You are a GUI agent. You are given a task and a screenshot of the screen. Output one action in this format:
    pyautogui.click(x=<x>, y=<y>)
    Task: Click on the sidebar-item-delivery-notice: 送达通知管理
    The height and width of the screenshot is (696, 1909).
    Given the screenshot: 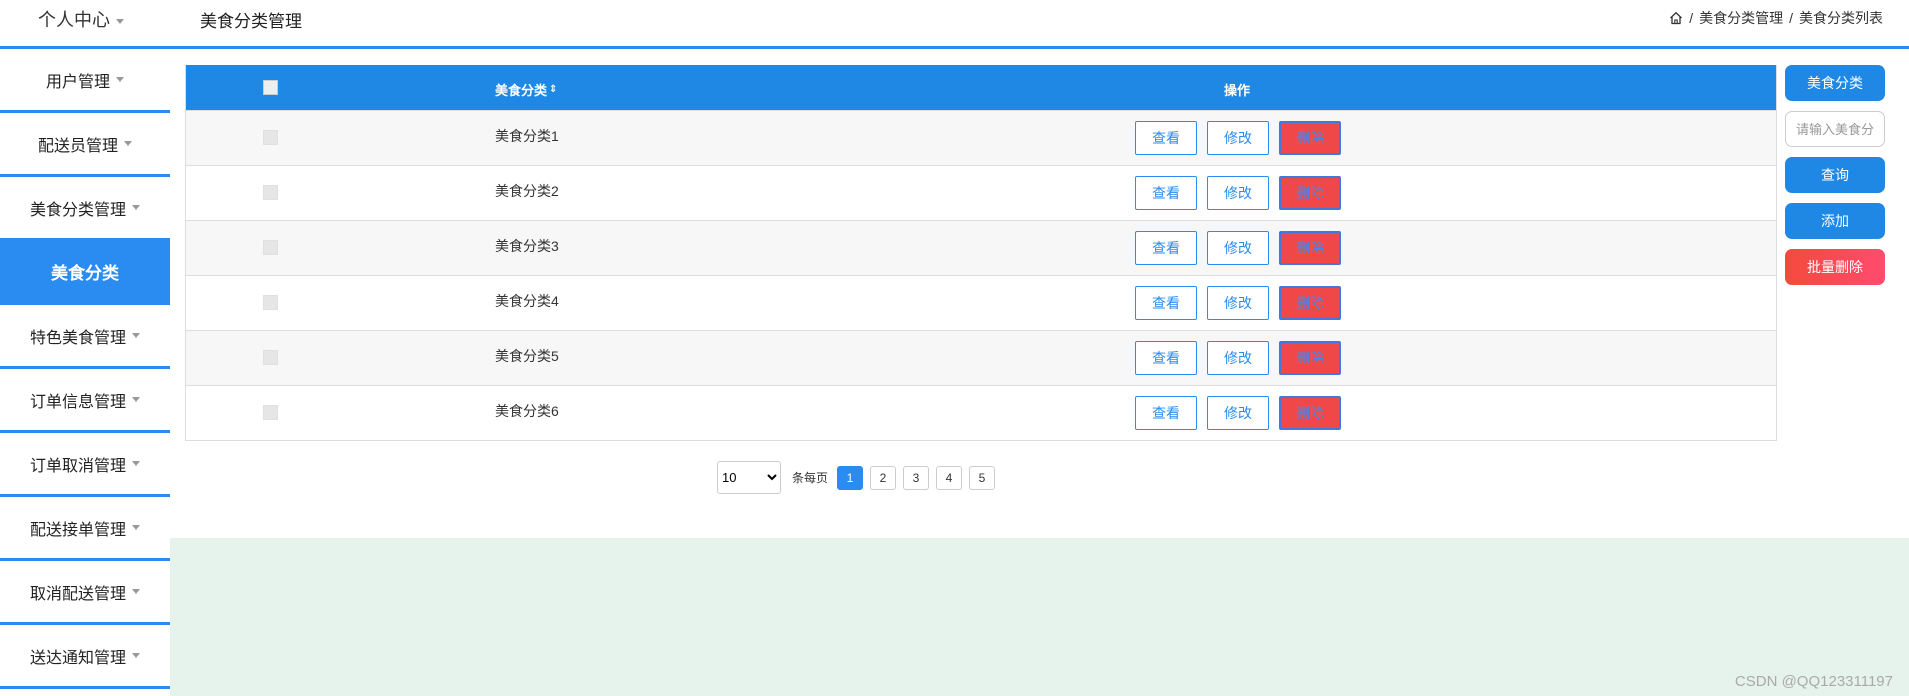 What is the action you would take?
    pyautogui.click(x=85, y=657)
    